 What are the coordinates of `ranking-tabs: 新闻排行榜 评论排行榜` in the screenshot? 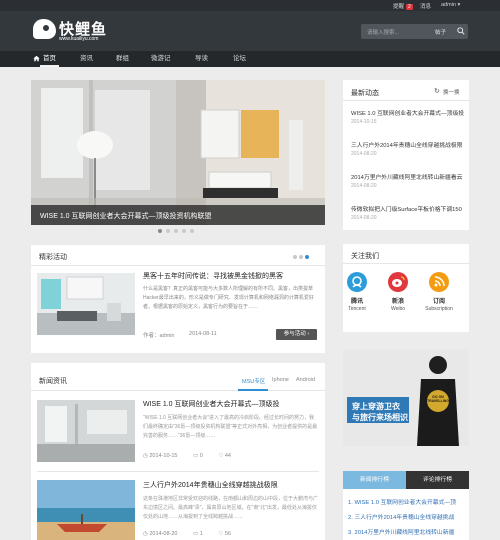 It's located at (406, 480).